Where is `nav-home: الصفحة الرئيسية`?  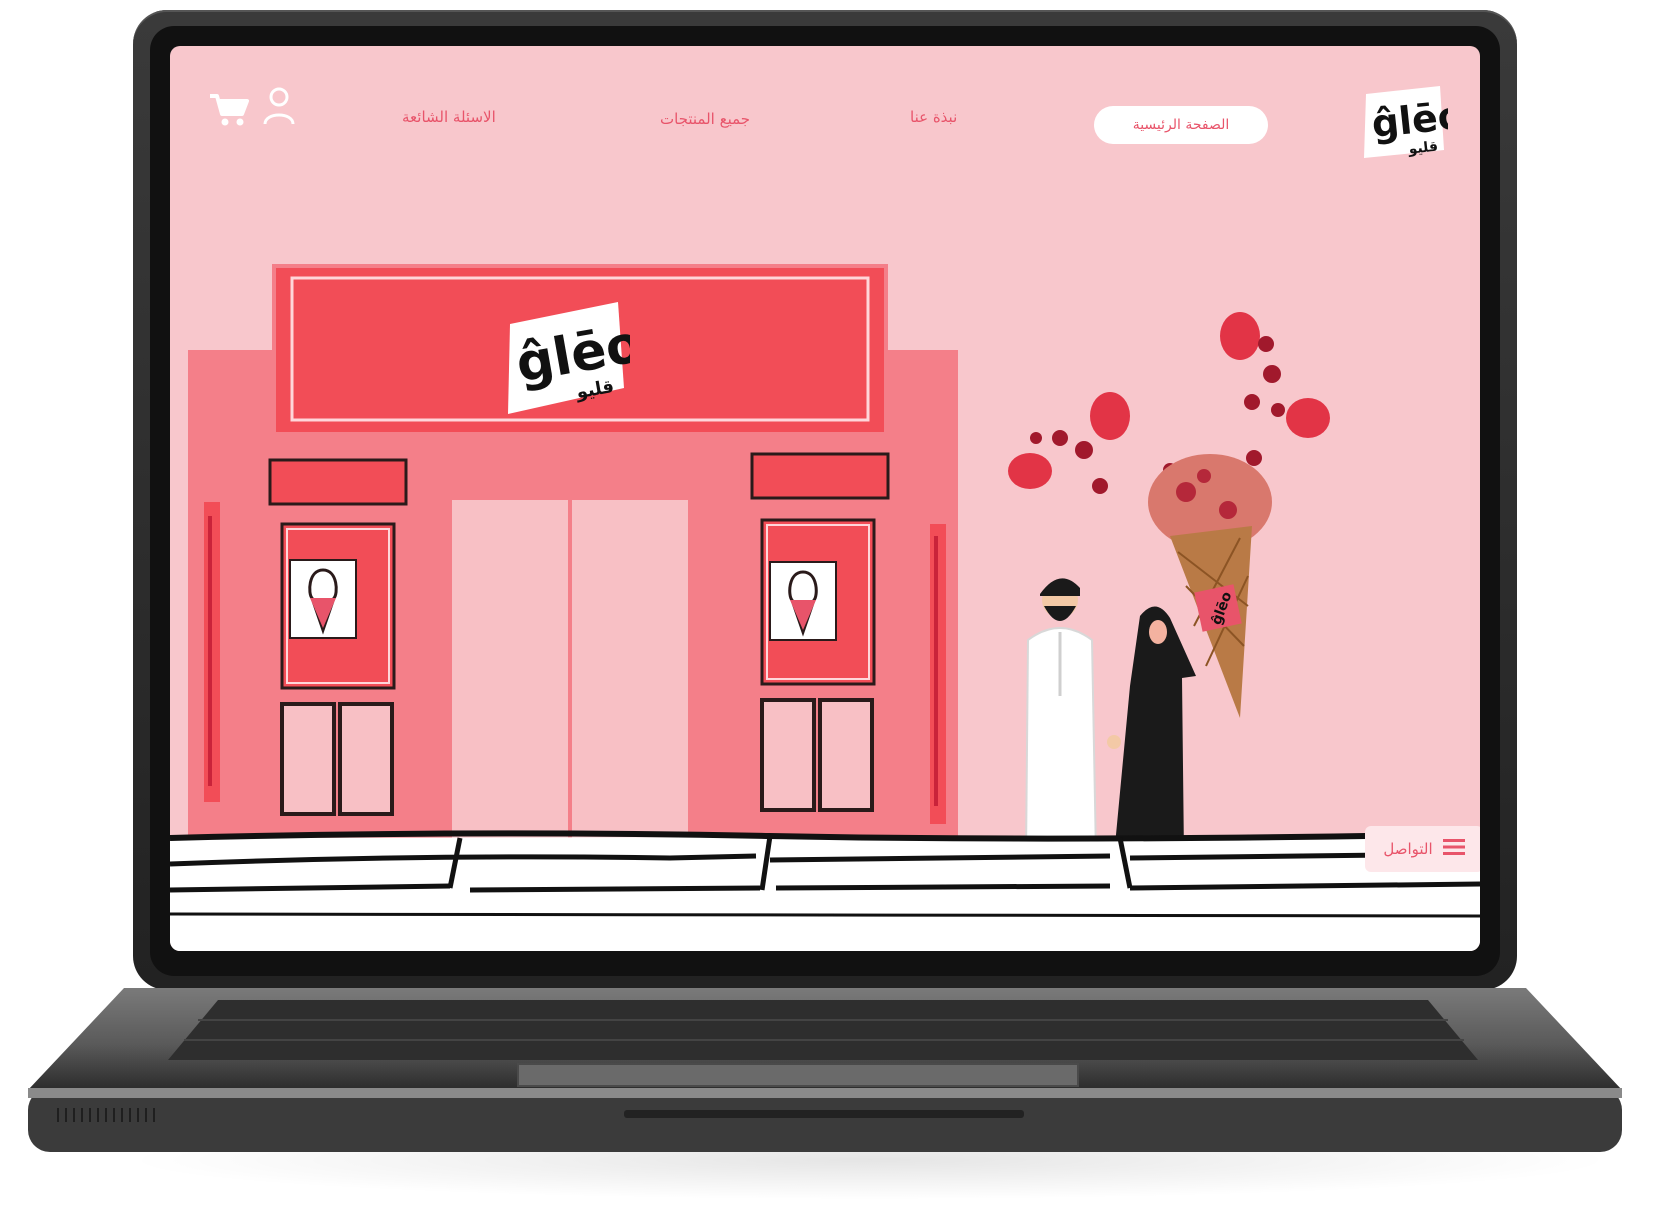 nav-home: الصفحة الرئيسية is located at coordinates (1181, 125).